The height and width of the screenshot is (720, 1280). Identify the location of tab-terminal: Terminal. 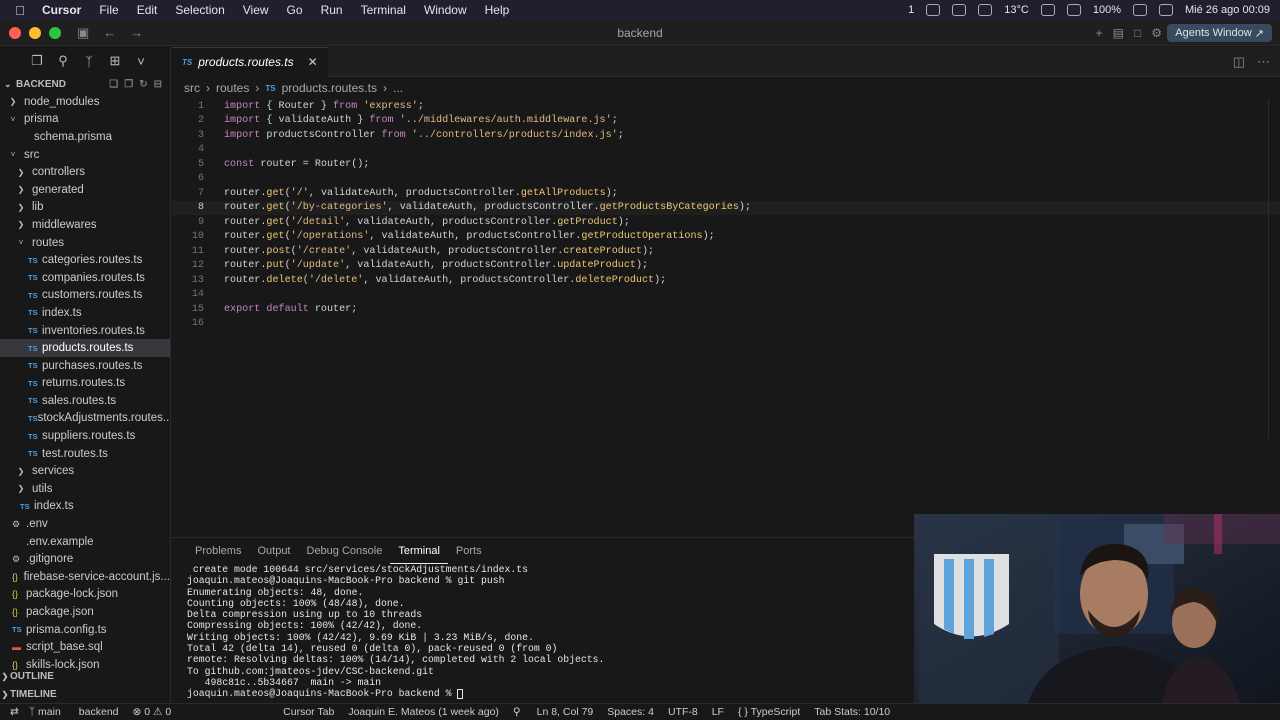
(419, 551).